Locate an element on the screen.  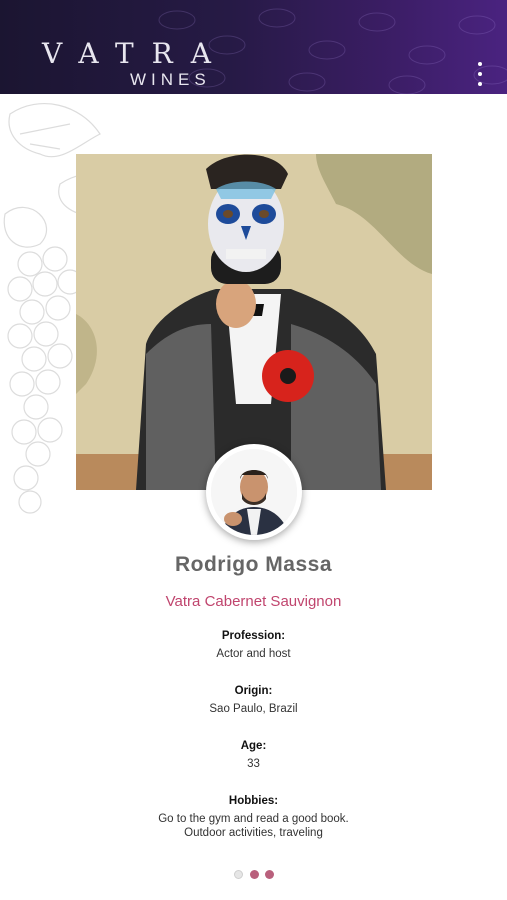
vatra-wines-logo: VATRA WINES is located at coordinates (135, 63).